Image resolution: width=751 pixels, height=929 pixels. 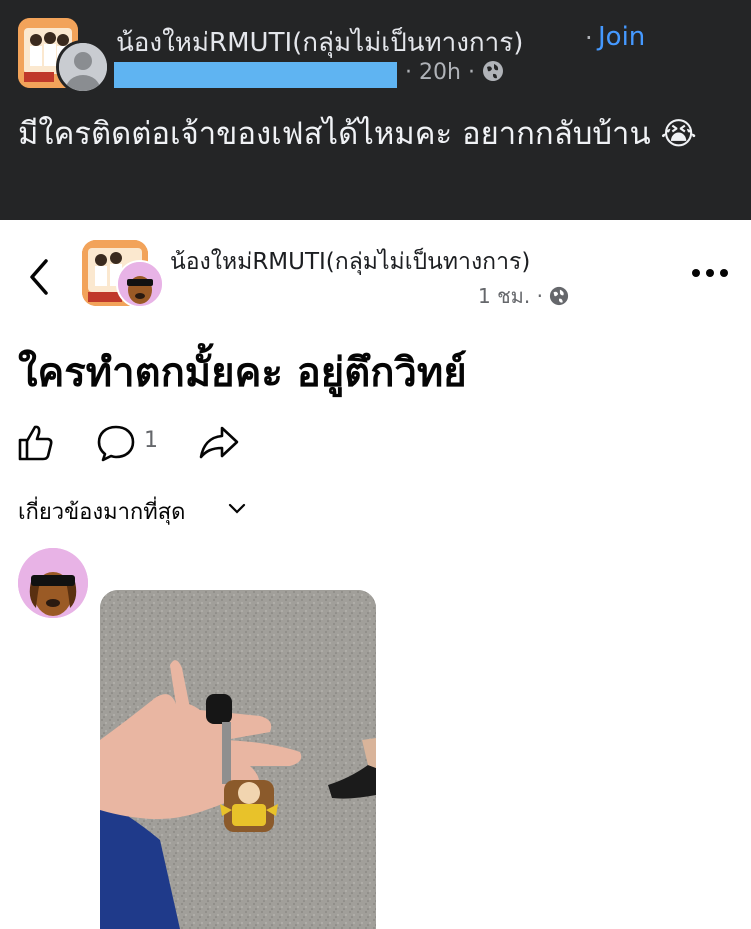 What do you see at coordinates (621, 37) in the screenshot?
I see `join-button: Join` at bounding box center [621, 37].